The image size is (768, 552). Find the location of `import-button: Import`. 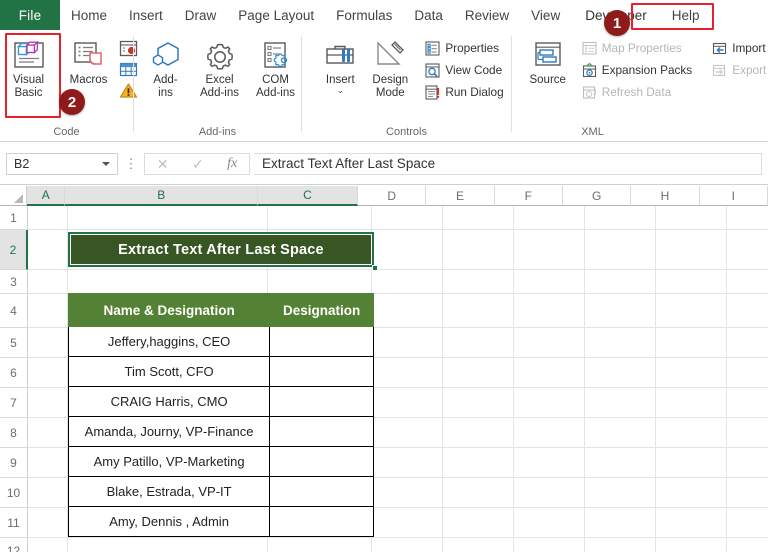

import-button: Import is located at coordinates (737, 48).